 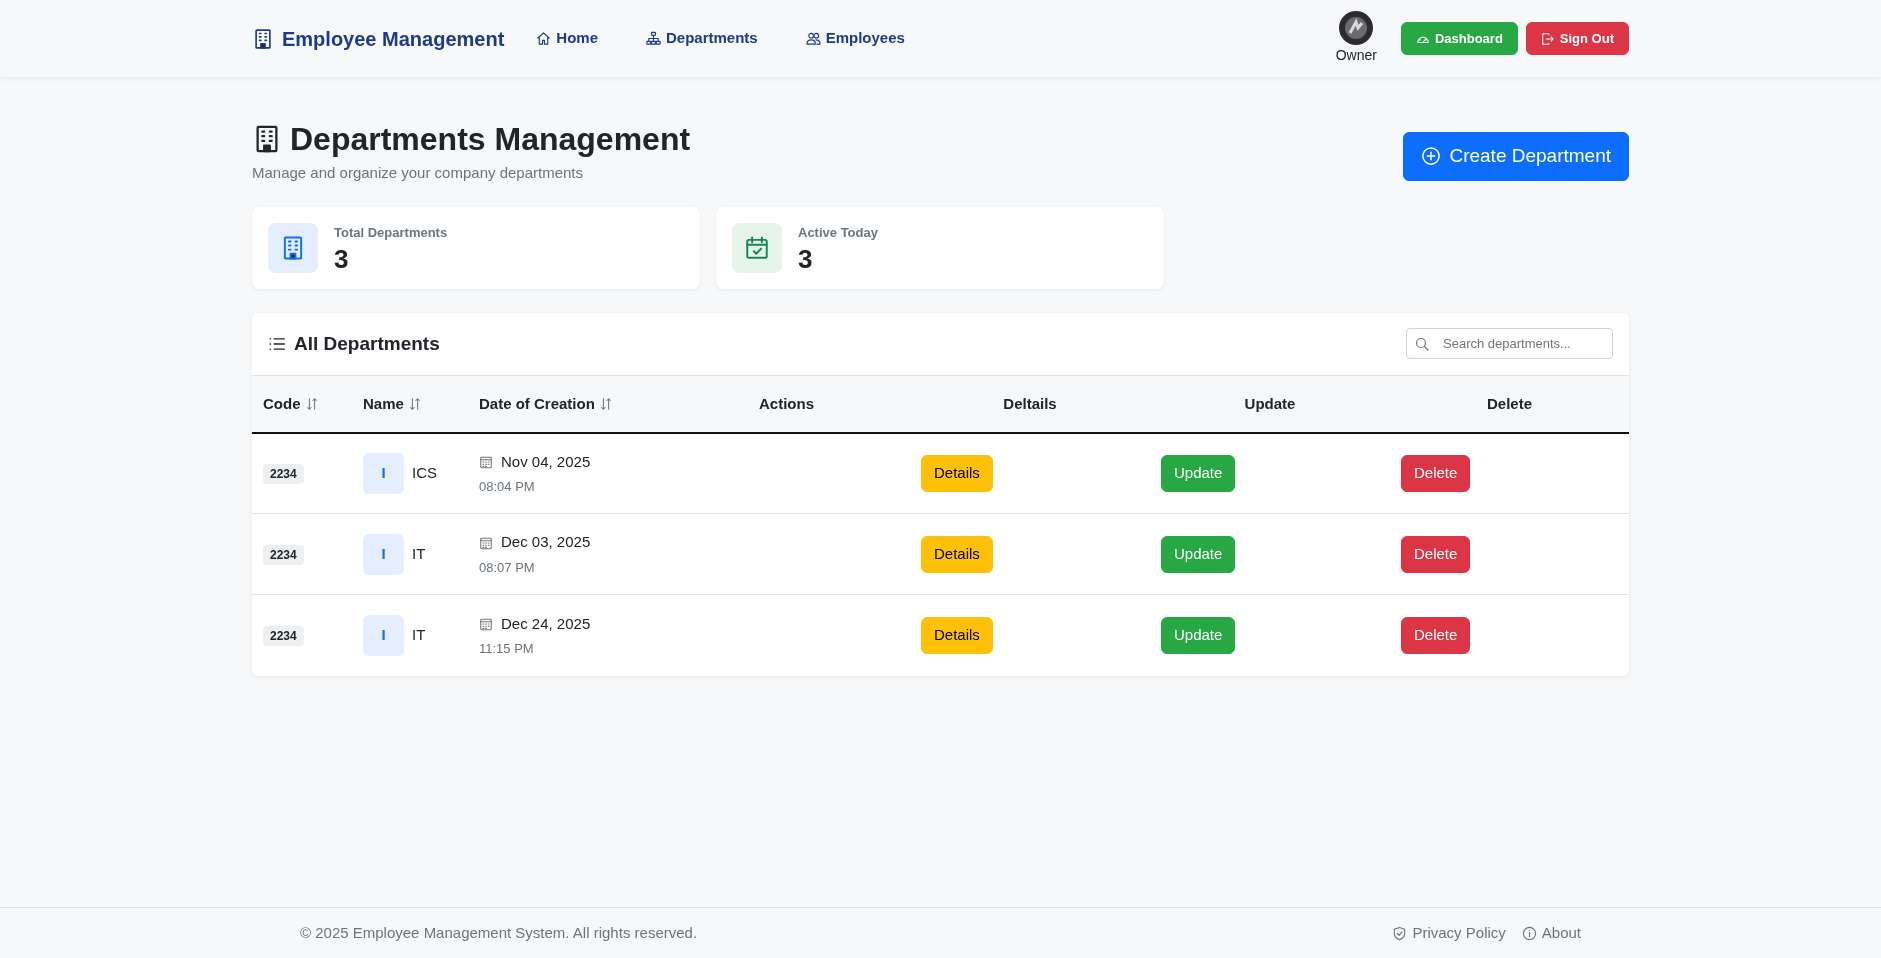 I want to click on nav-link: Employees, so click(x=855, y=38).